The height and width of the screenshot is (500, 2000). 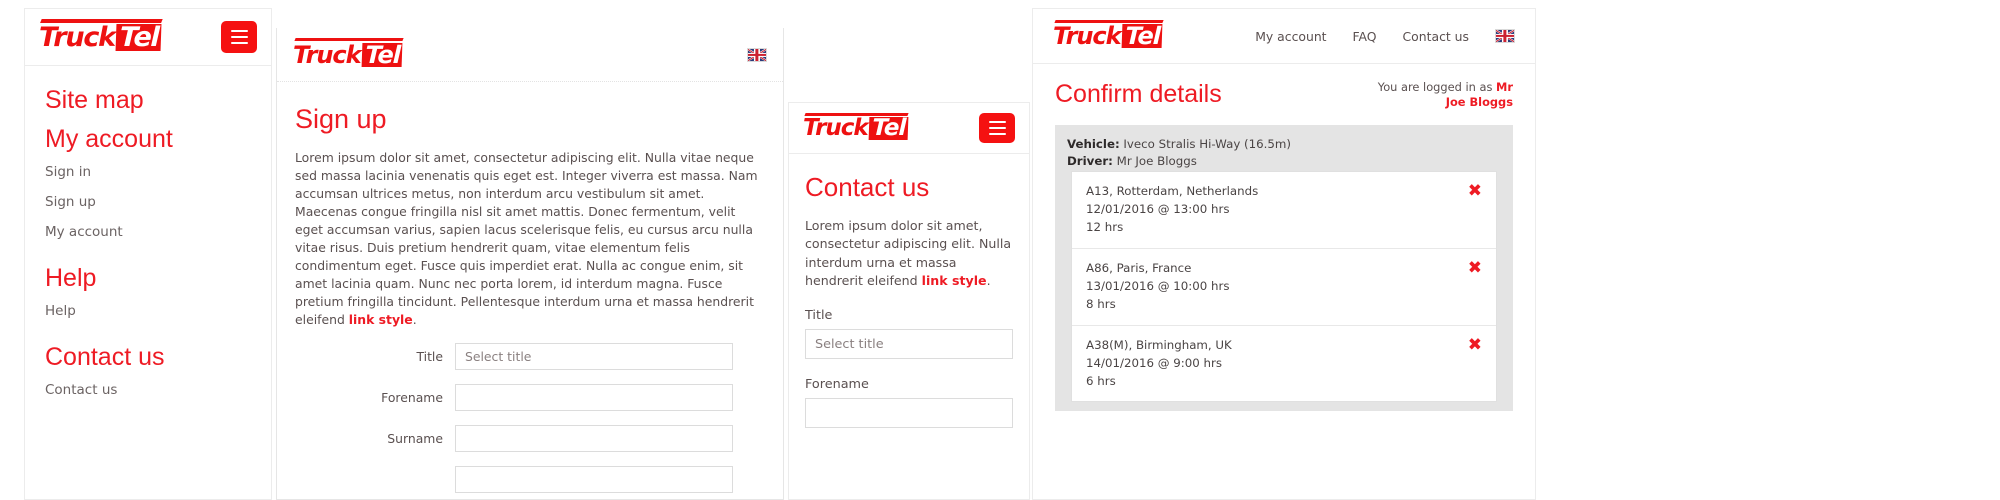 What do you see at coordinates (1158, 209) in the screenshot?
I see `route-datetime: 12/01/2016 @ 13:00 hrs` at bounding box center [1158, 209].